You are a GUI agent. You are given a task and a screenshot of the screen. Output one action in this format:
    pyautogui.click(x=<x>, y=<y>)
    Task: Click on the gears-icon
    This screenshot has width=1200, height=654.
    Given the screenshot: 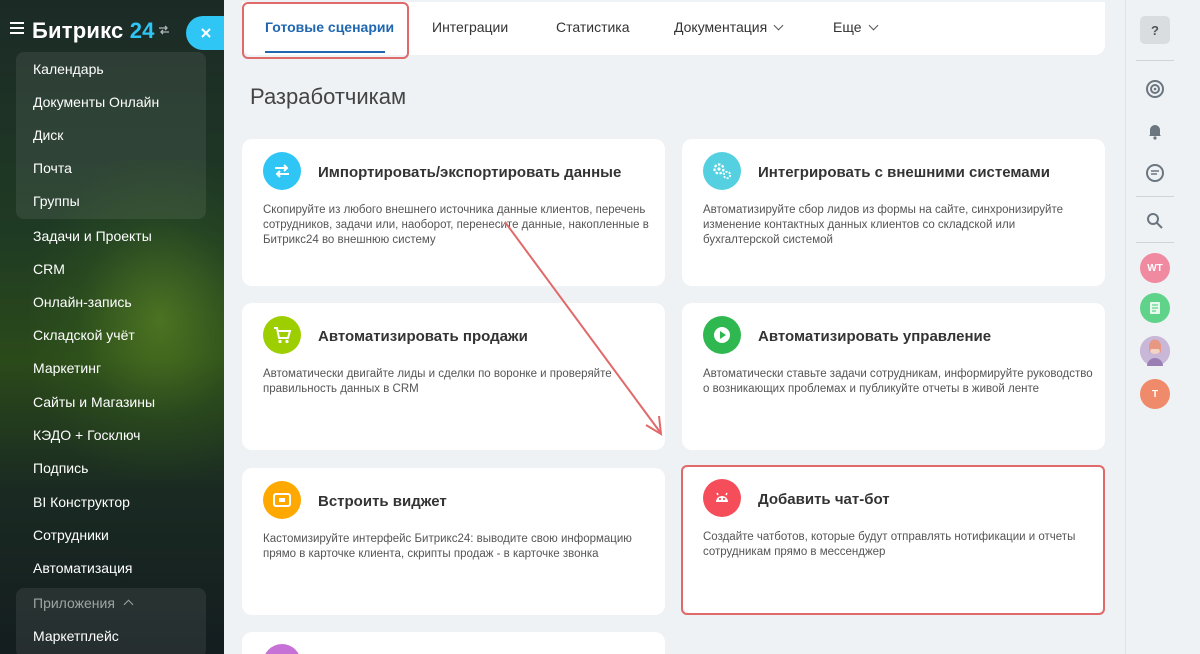 What is the action you would take?
    pyautogui.click(x=722, y=171)
    